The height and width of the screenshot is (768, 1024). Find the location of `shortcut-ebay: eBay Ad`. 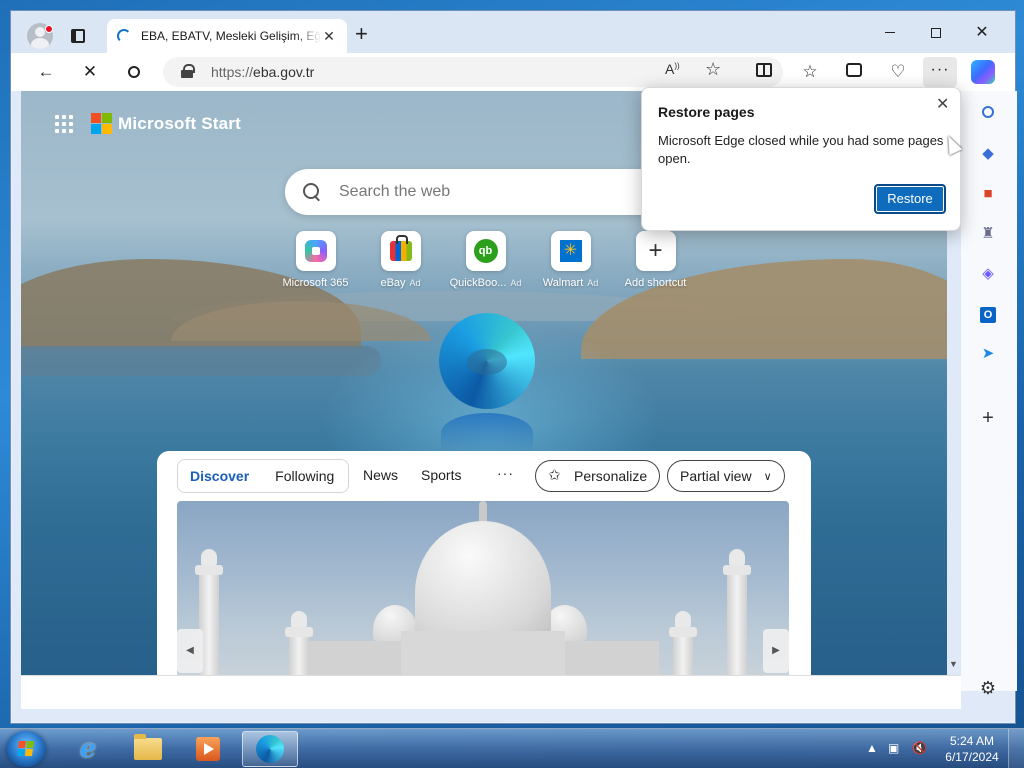

shortcut-ebay: eBay Ad is located at coordinates (400, 260).